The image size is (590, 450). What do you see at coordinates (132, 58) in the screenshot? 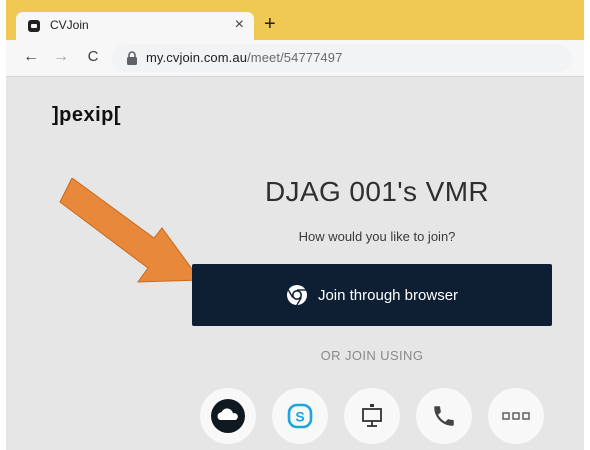
I see `lock-icon` at bounding box center [132, 58].